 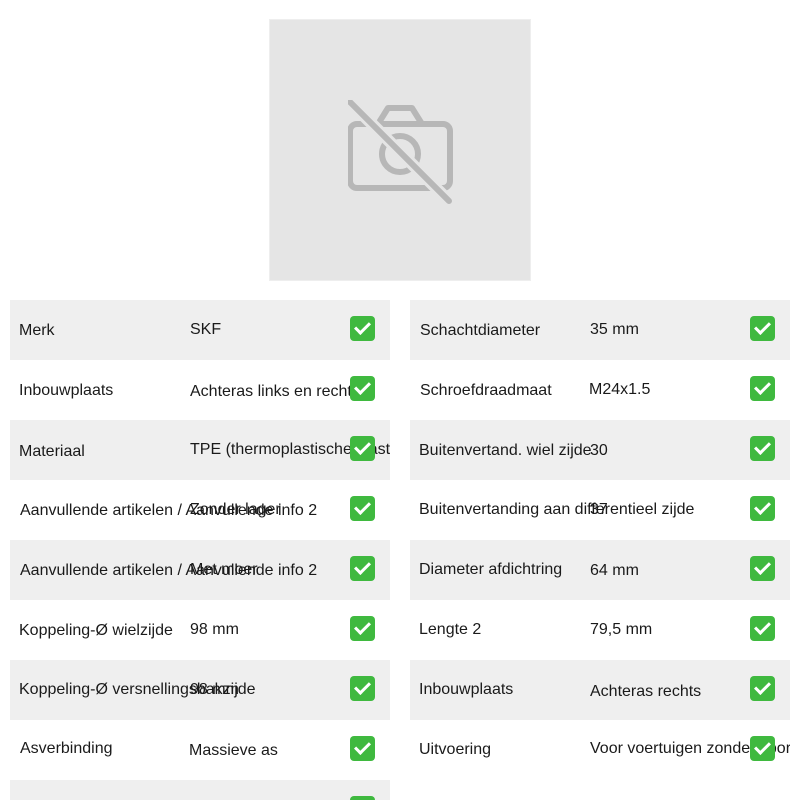 I want to click on spec-row: Koppeling-Ø wielzijde 98 mm, so click(x=200, y=630).